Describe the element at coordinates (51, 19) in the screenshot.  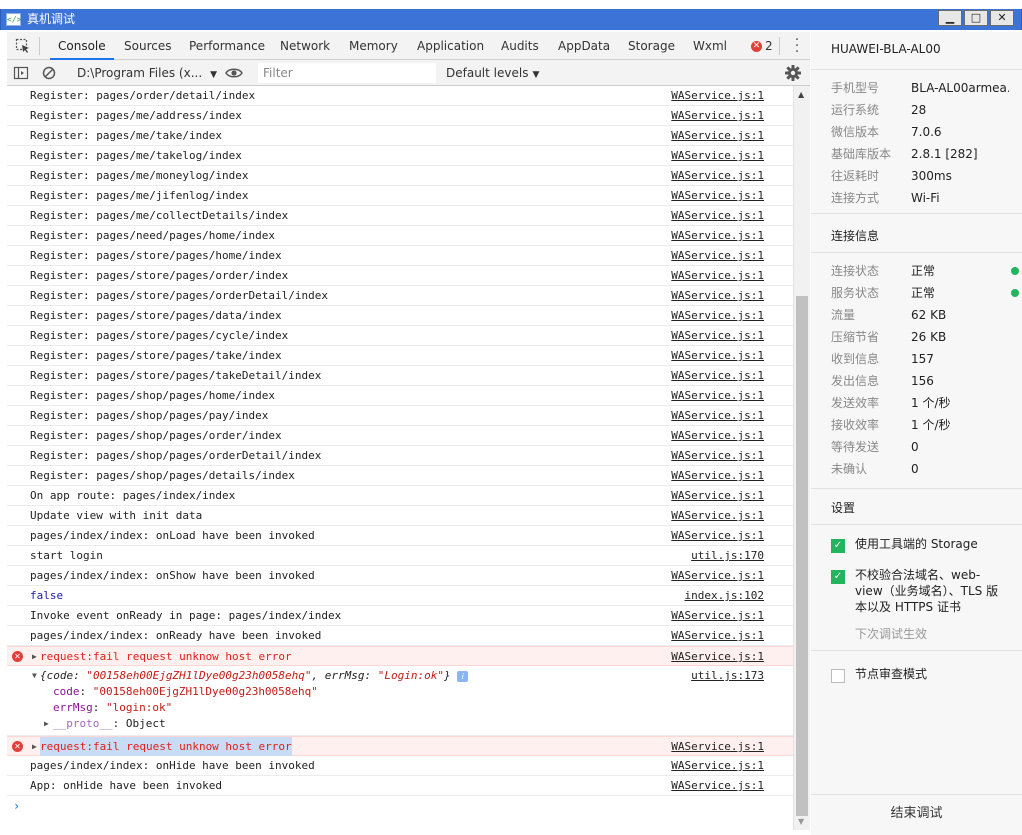
I see `window-title: 真机调试` at that location.